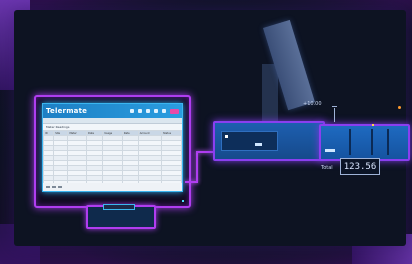 This screenshot has height=264, width=412. What do you see at coordinates (67, 111) in the screenshot?
I see `app-logo: Telermate` at bounding box center [67, 111].